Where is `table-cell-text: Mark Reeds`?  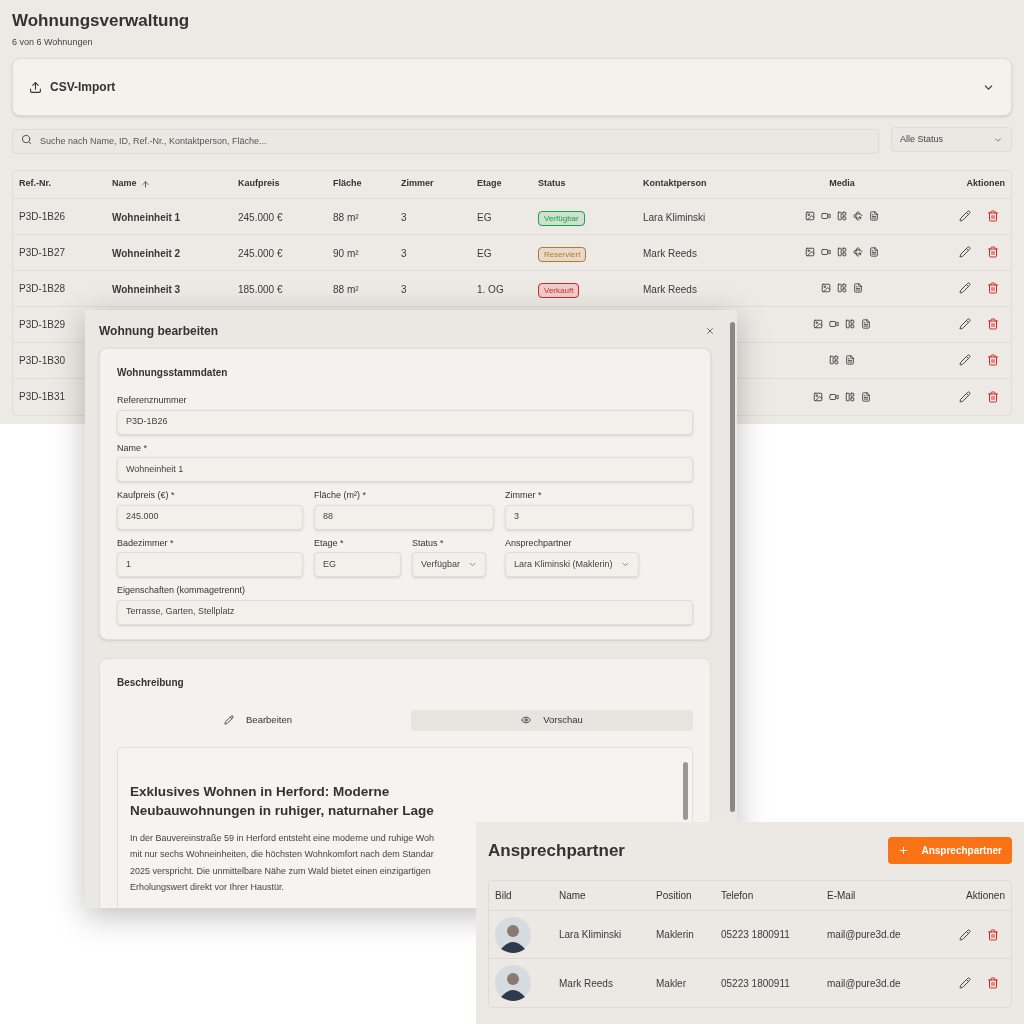
table-cell-text: Mark Reeds is located at coordinates (586, 983).